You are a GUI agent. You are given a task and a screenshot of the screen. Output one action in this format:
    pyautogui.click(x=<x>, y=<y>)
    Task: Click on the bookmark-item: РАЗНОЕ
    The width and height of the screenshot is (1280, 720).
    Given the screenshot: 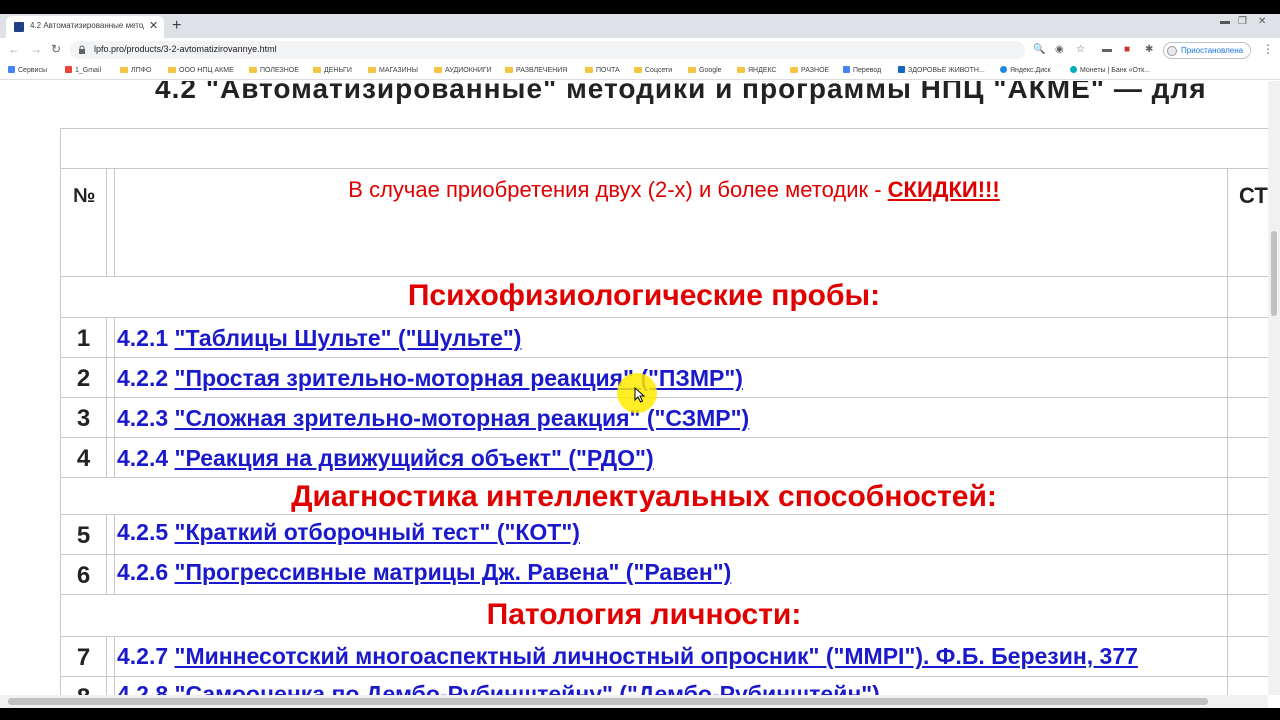 What is the action you would take?
    pyautogui.click(x=809, y=71)
    